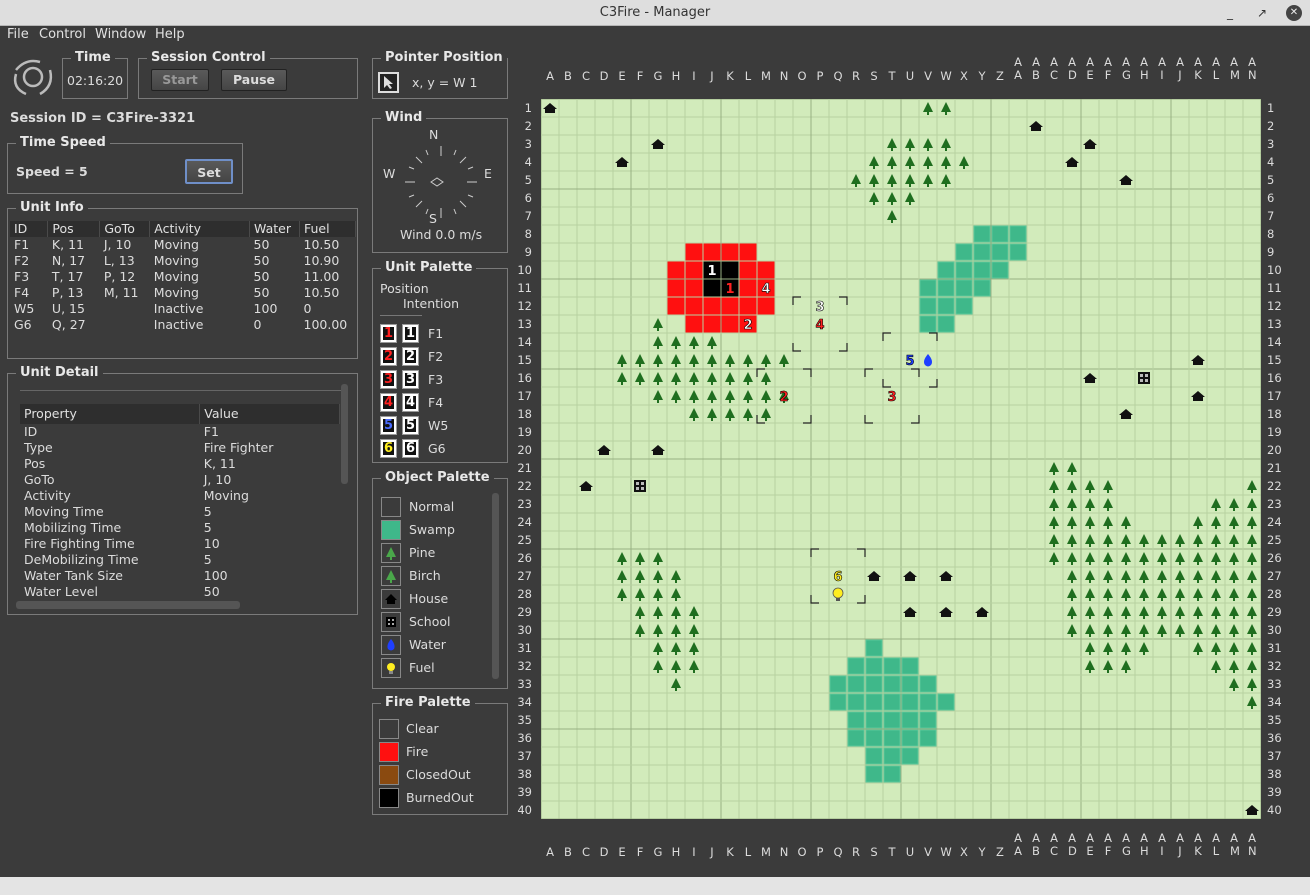 This screenshot has height=895, width=1310. What do you see at coordinates (18, 34) in the screenshot?
I see `menu-file: File` at bounding box center [18, 34].